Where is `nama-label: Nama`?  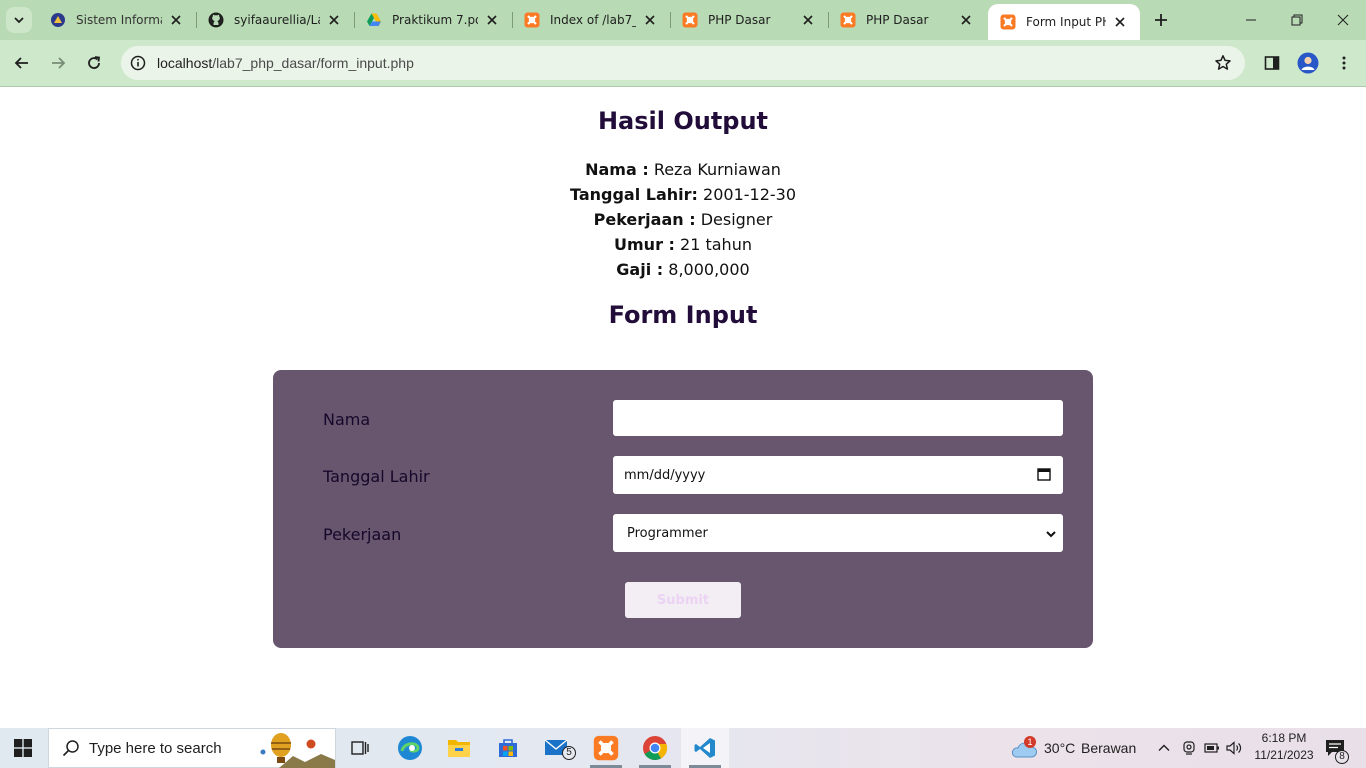
nama-label: Nama is located at coordinates (347, 419).